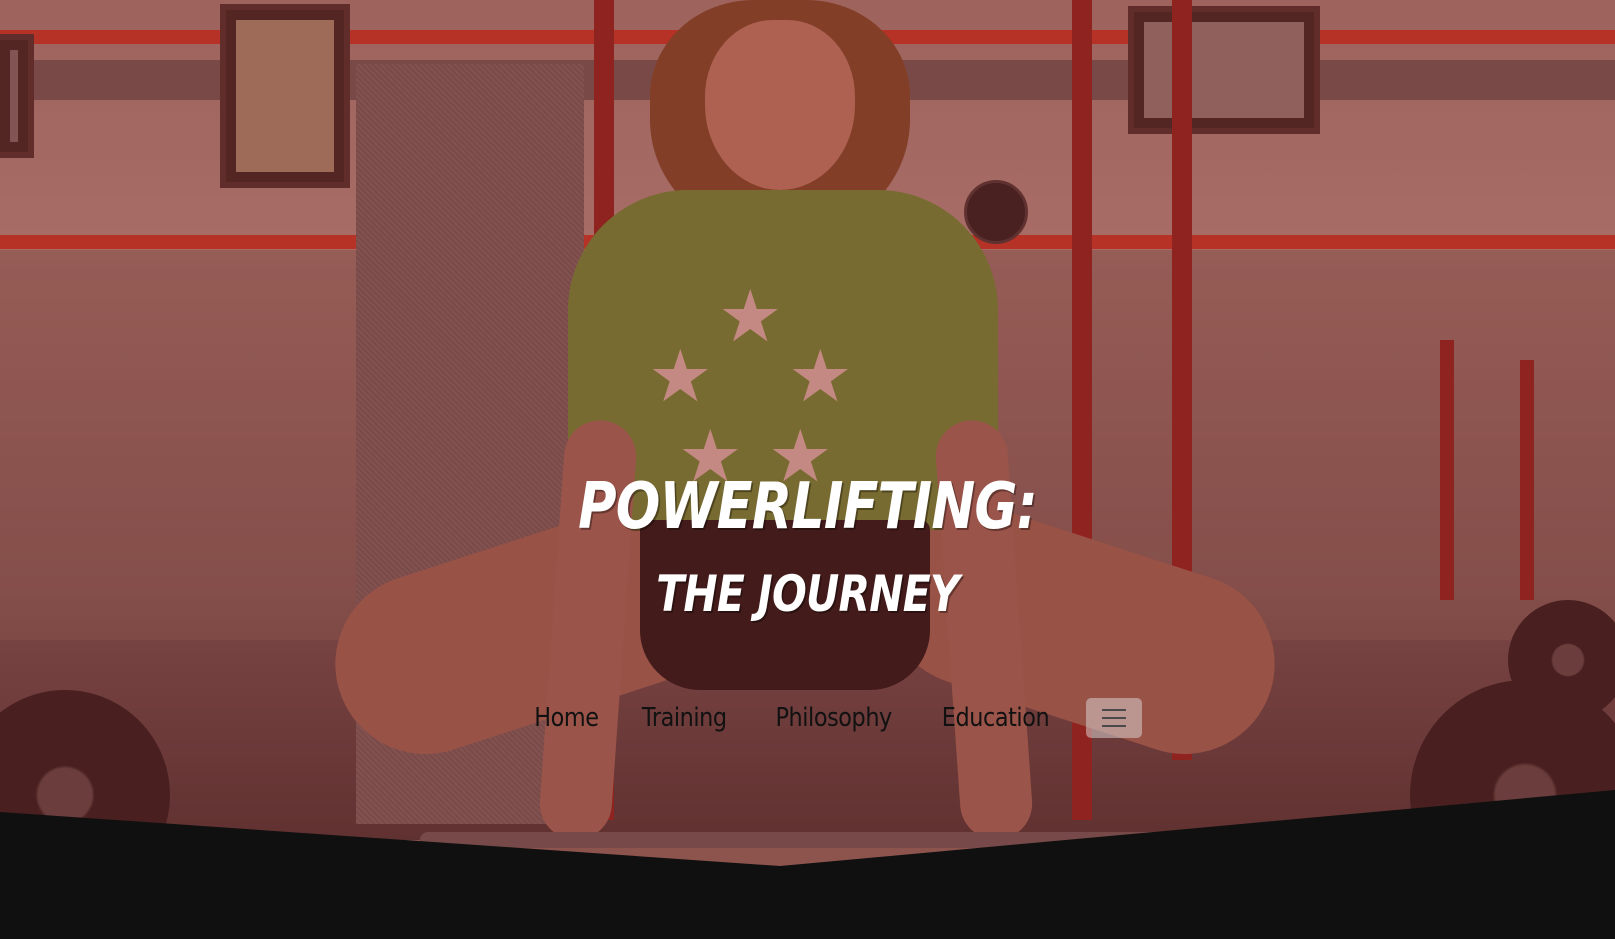 Image resolution: width=1615 pixels, height=939 pixels. Describe the element at coordinates (834, 718) in the screenshot. I see `nav-link-philosophy: Philosophy` at that location.